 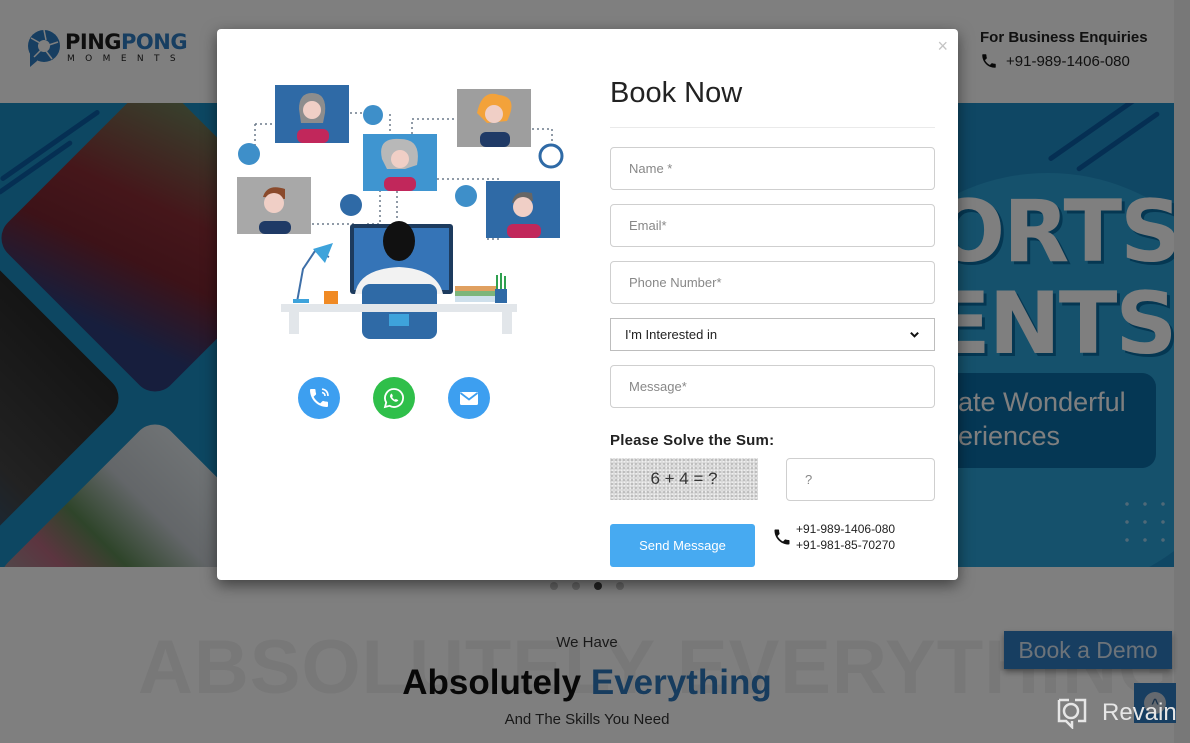 What do you see at coordinates (772, 386) in the screenshot?
I see `message-input` at bounding box center [772, 386].